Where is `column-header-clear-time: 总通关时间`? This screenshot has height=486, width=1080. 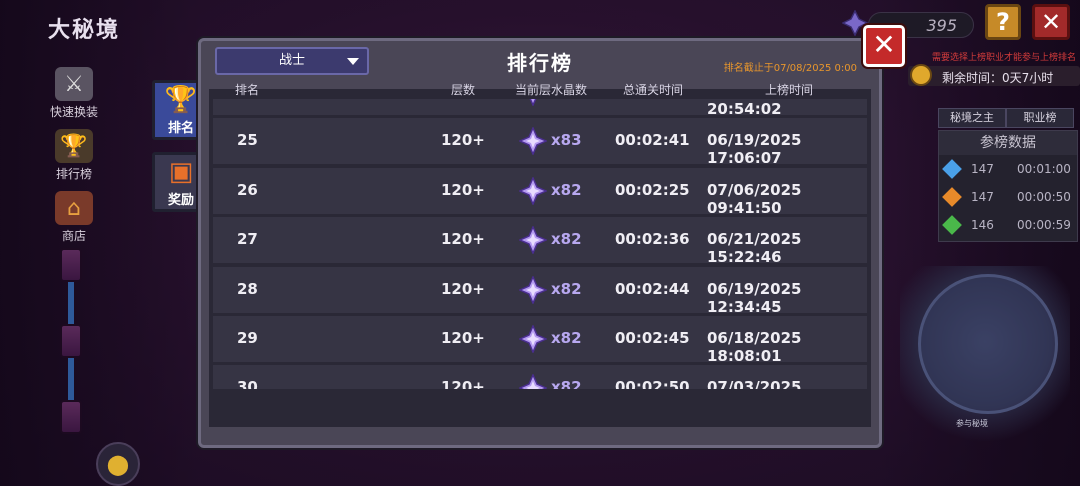 column-header-clear-time: 总通关时间 is located at coordinates (653, 90).